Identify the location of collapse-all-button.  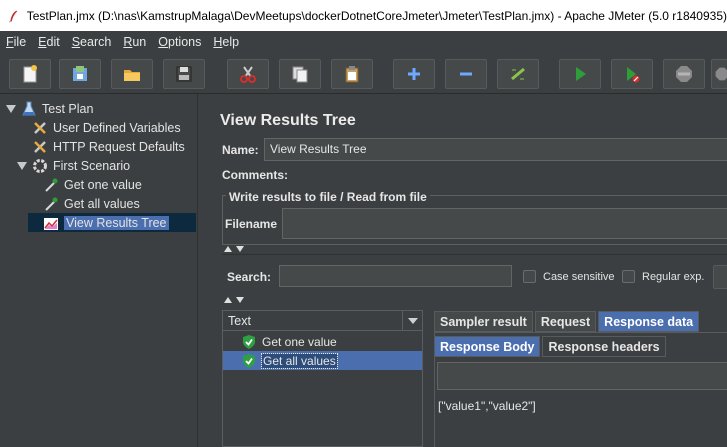
(466, 74).